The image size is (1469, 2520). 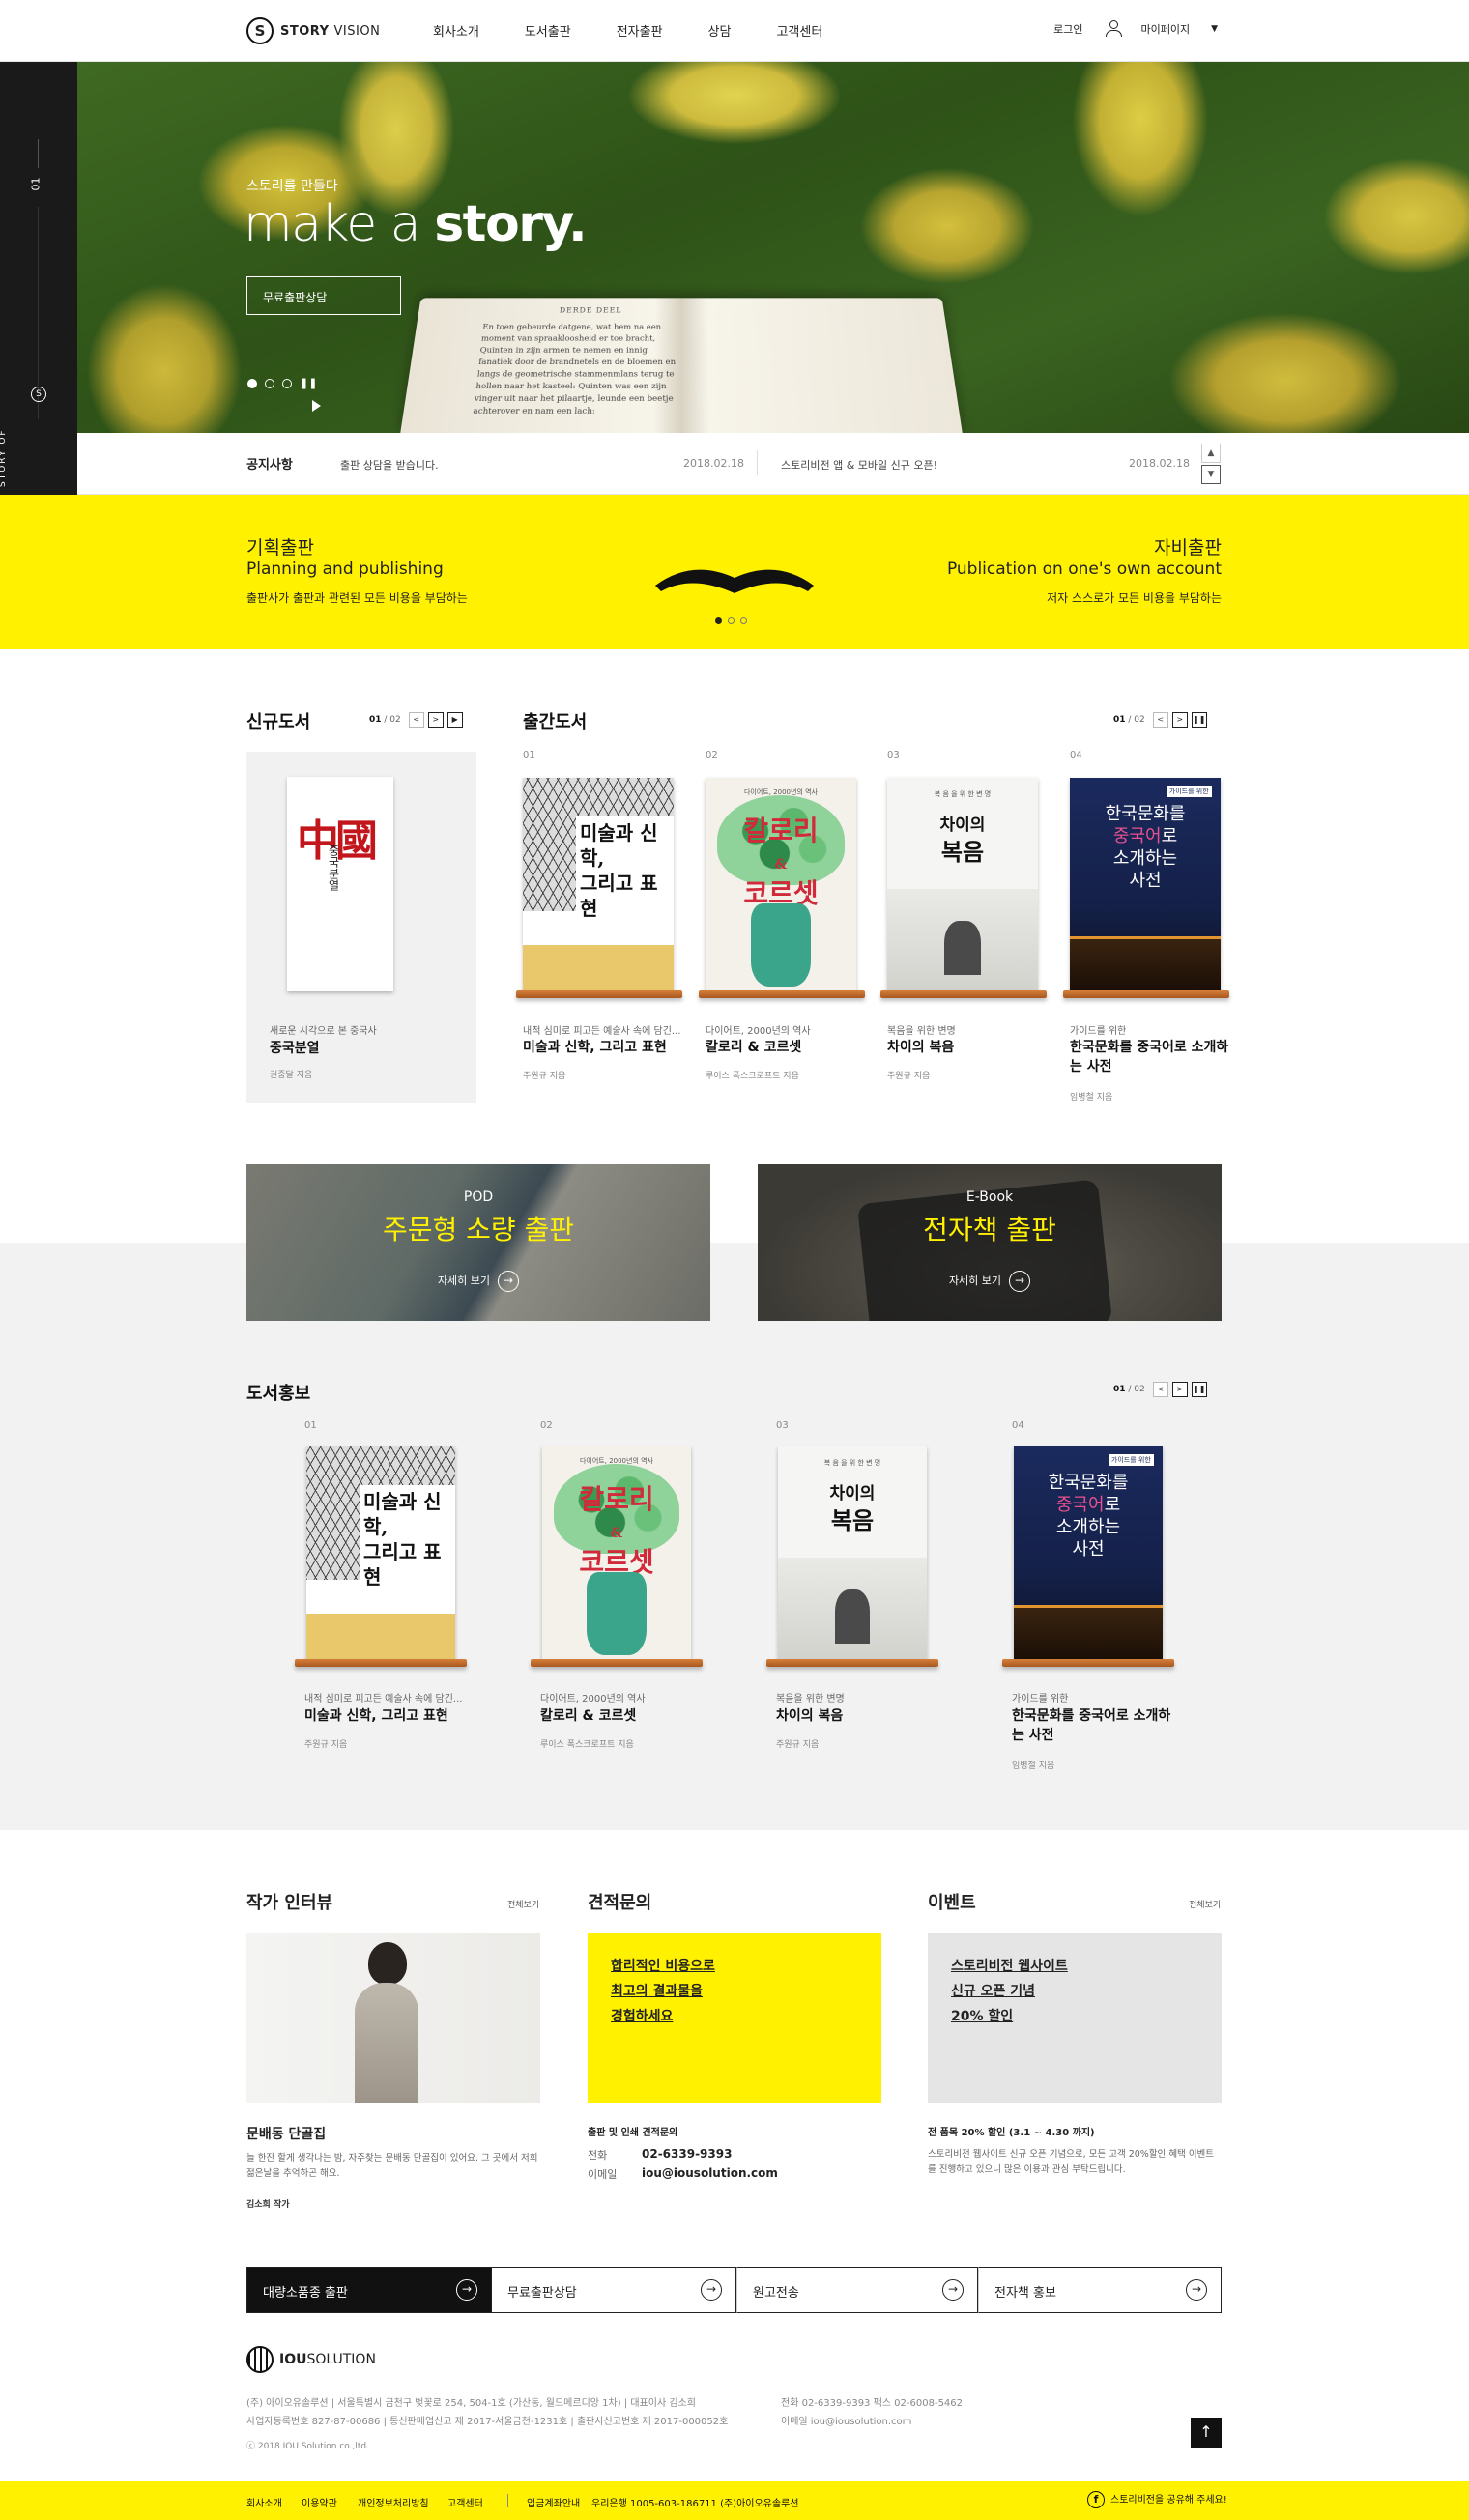 I want to click on cover-amp: &, so click(x=781, y=865).